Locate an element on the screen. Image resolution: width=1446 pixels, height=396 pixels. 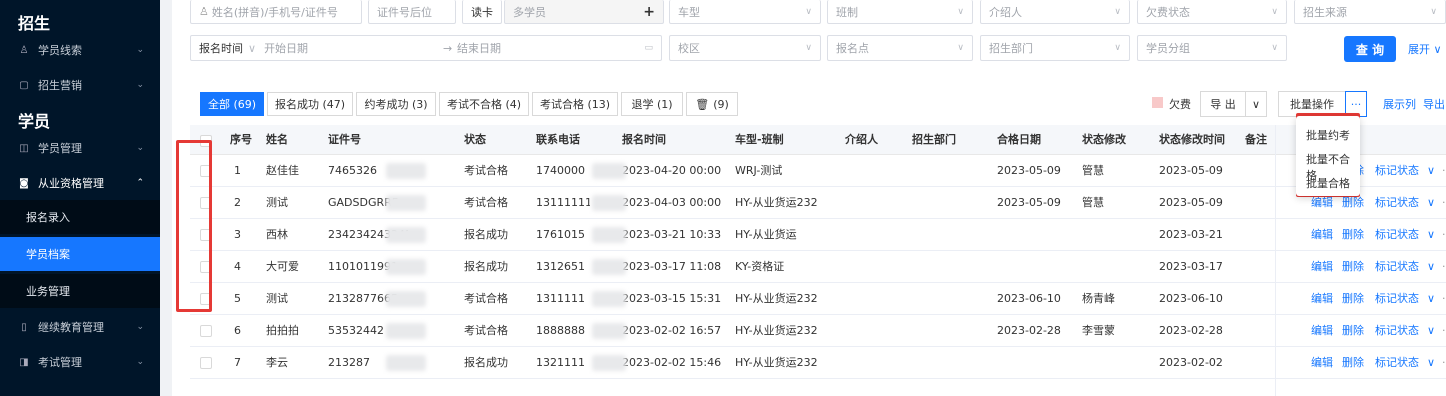
header-dept: 招生部门 is located at coordinates (934, 139).